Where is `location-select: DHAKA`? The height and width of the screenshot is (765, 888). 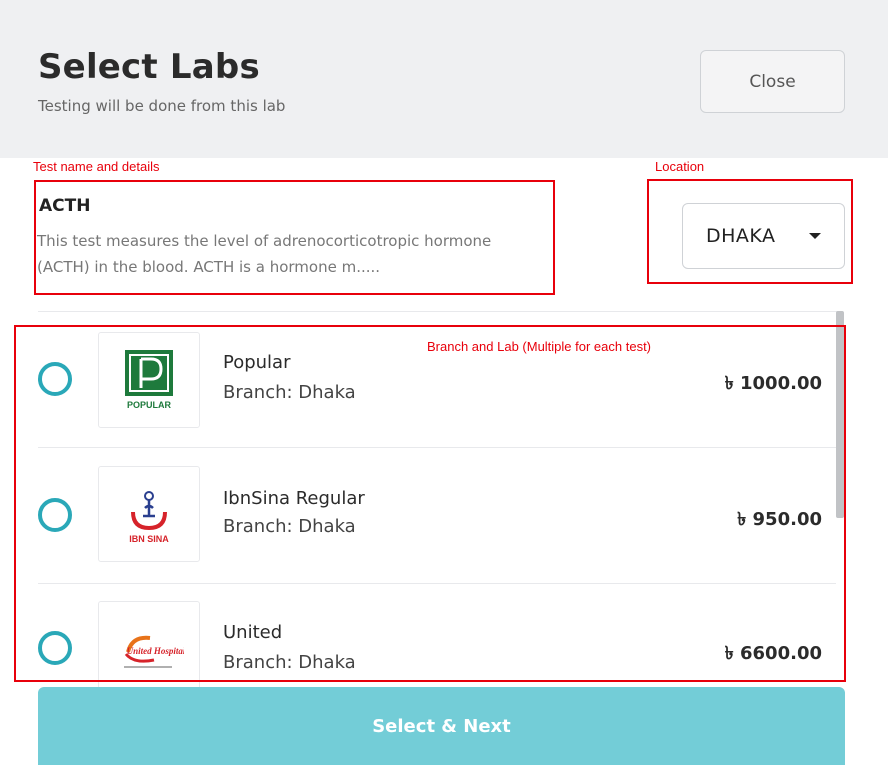 location-select: DHAKA is located at coordinates (763, 236).